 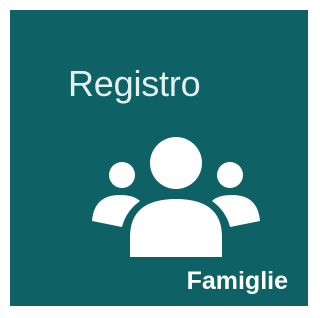 I want to click on tile-title: Registro, so click(x=134, y=83).